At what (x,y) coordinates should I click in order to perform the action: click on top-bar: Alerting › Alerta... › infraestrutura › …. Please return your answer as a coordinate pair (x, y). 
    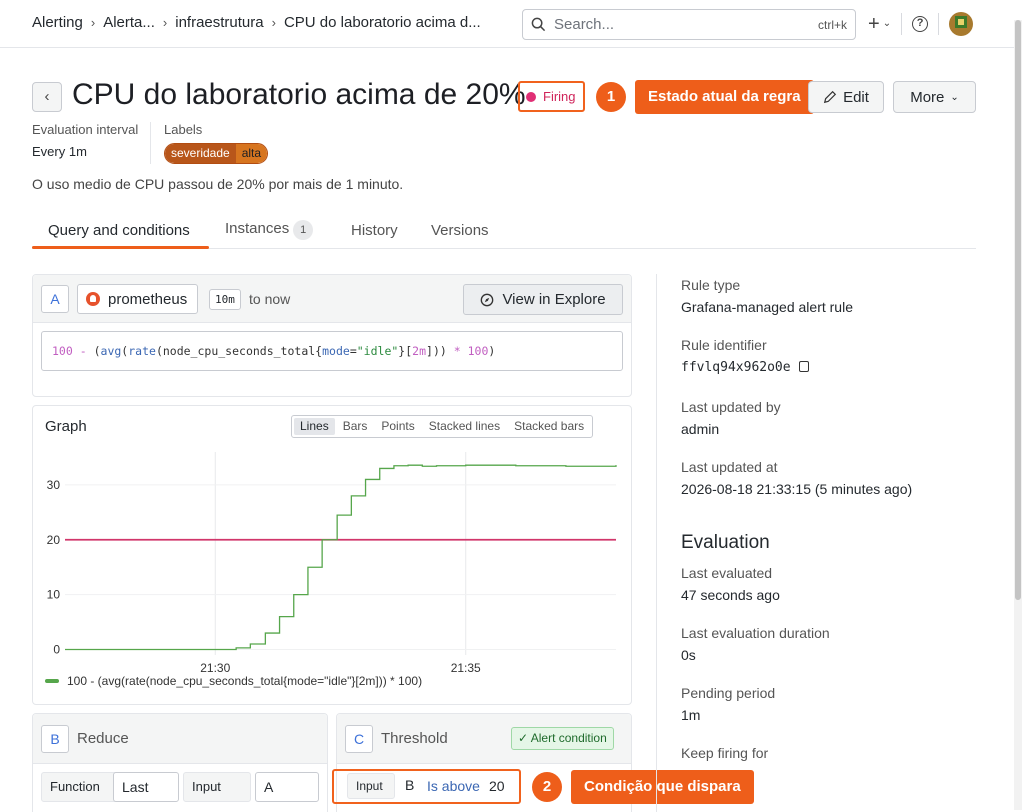
    Looking at the image, I should click on (511, 24).